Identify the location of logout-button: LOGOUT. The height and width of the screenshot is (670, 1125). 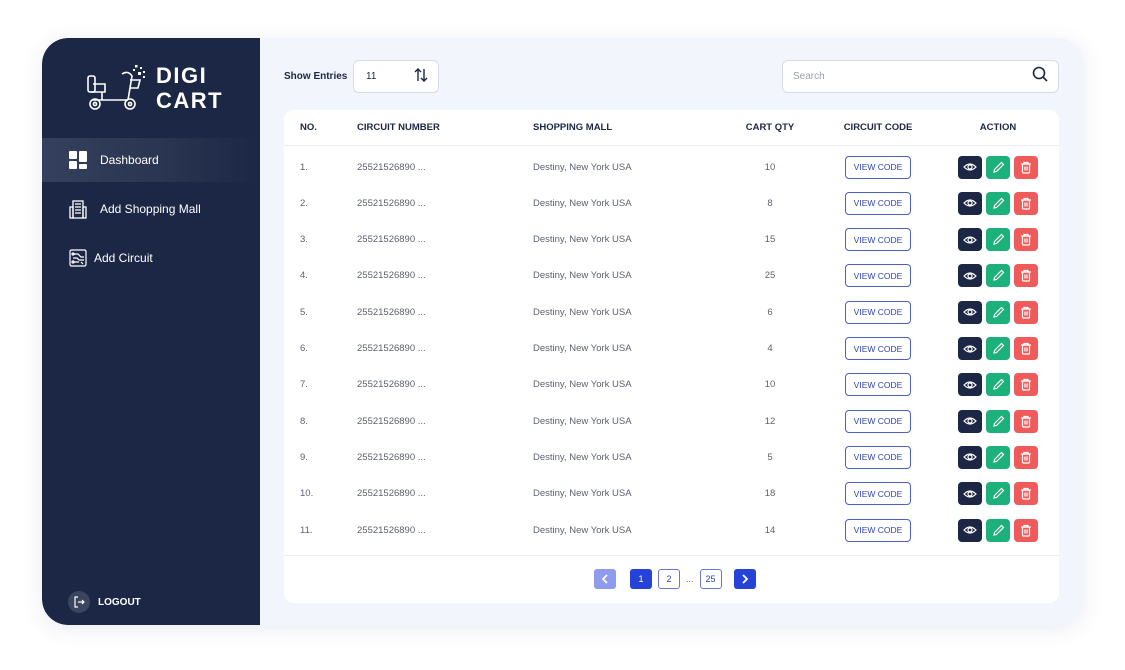
(104, 602).